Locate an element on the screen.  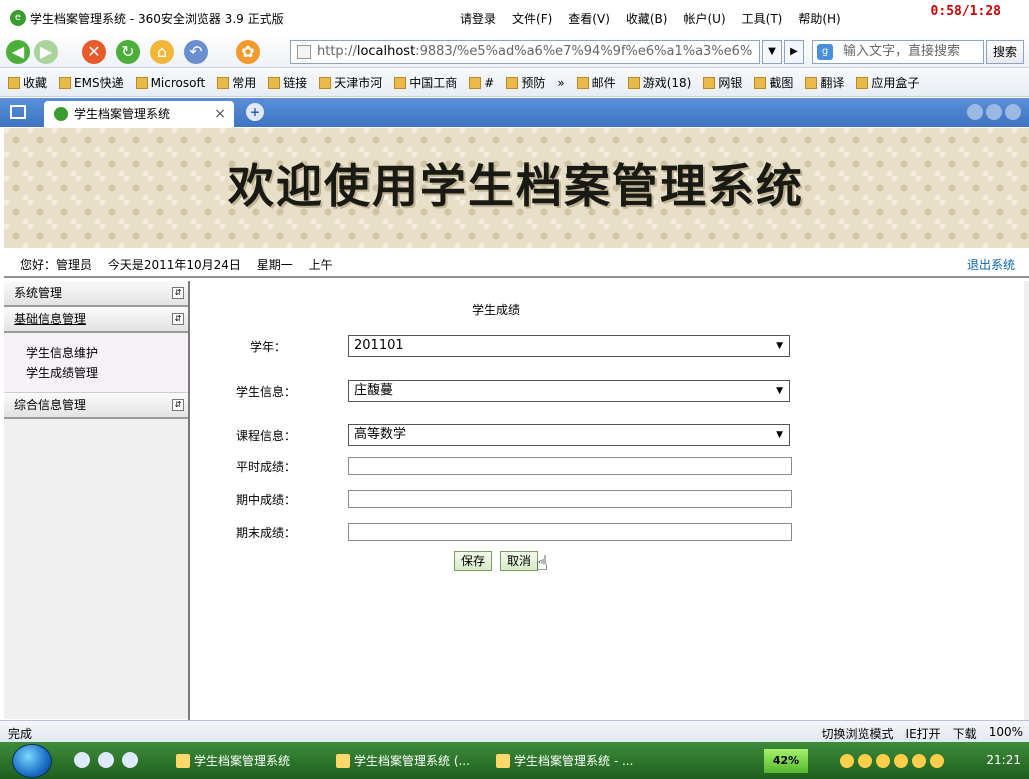
tab-scroll-right-icon is located at coordinates (994, 112).